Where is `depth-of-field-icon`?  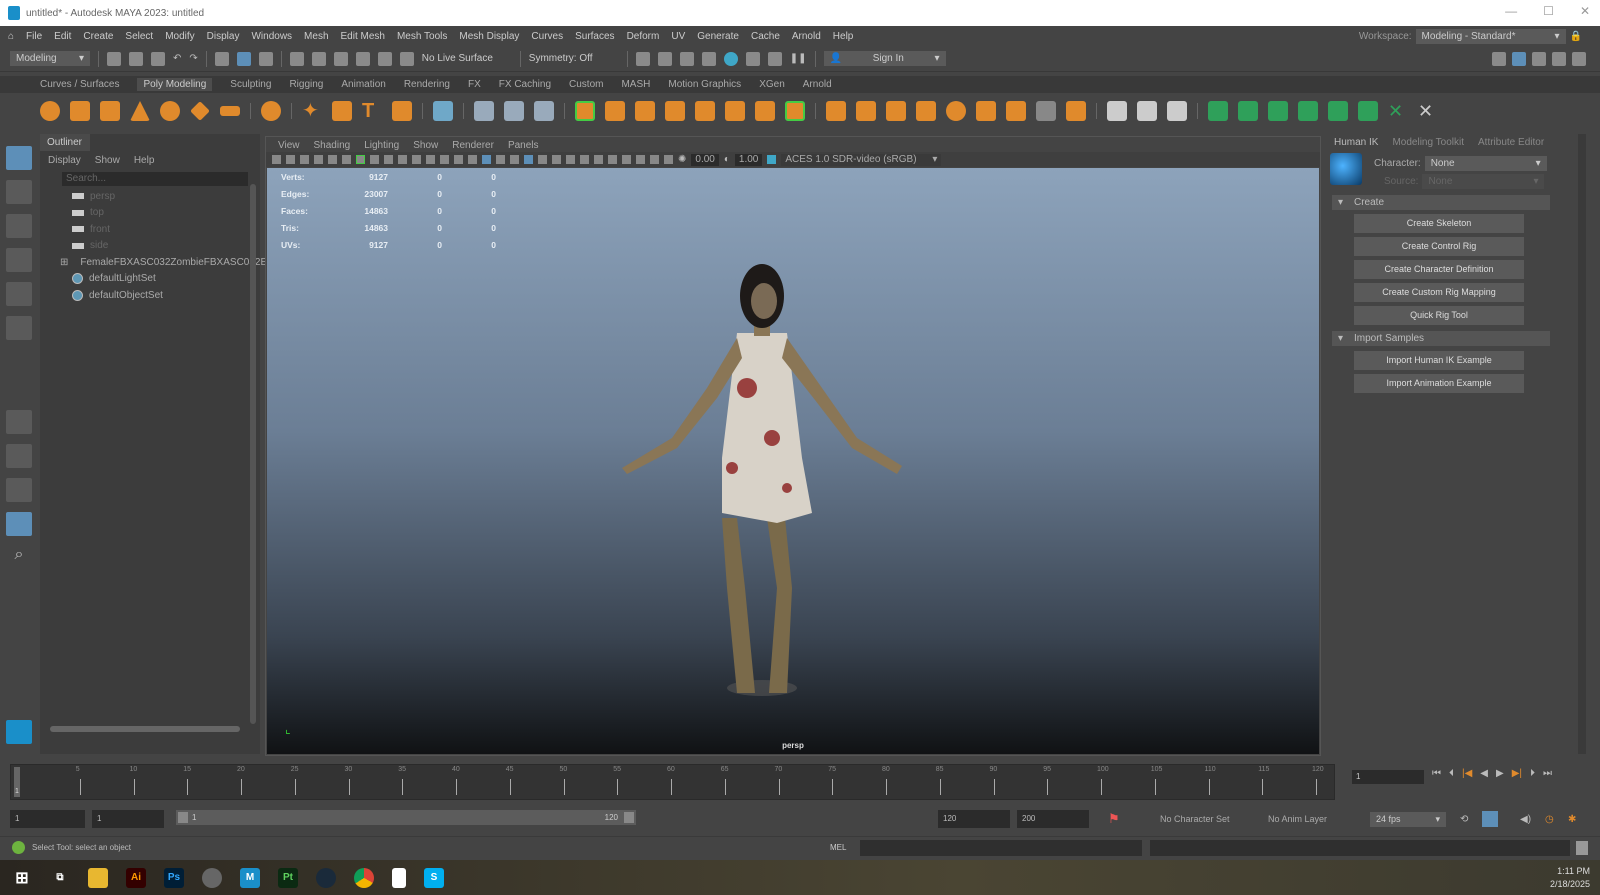 depth-of-field-icon is located at coordinates (612, 159).